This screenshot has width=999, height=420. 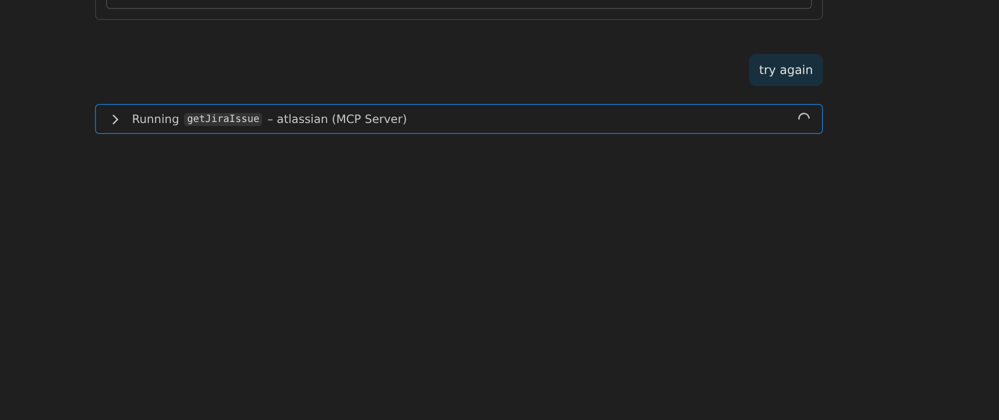 What do you see at coordinates (156, 119) in the screenshot?
I see `status-text: Running` at bounding box center [156, 119].